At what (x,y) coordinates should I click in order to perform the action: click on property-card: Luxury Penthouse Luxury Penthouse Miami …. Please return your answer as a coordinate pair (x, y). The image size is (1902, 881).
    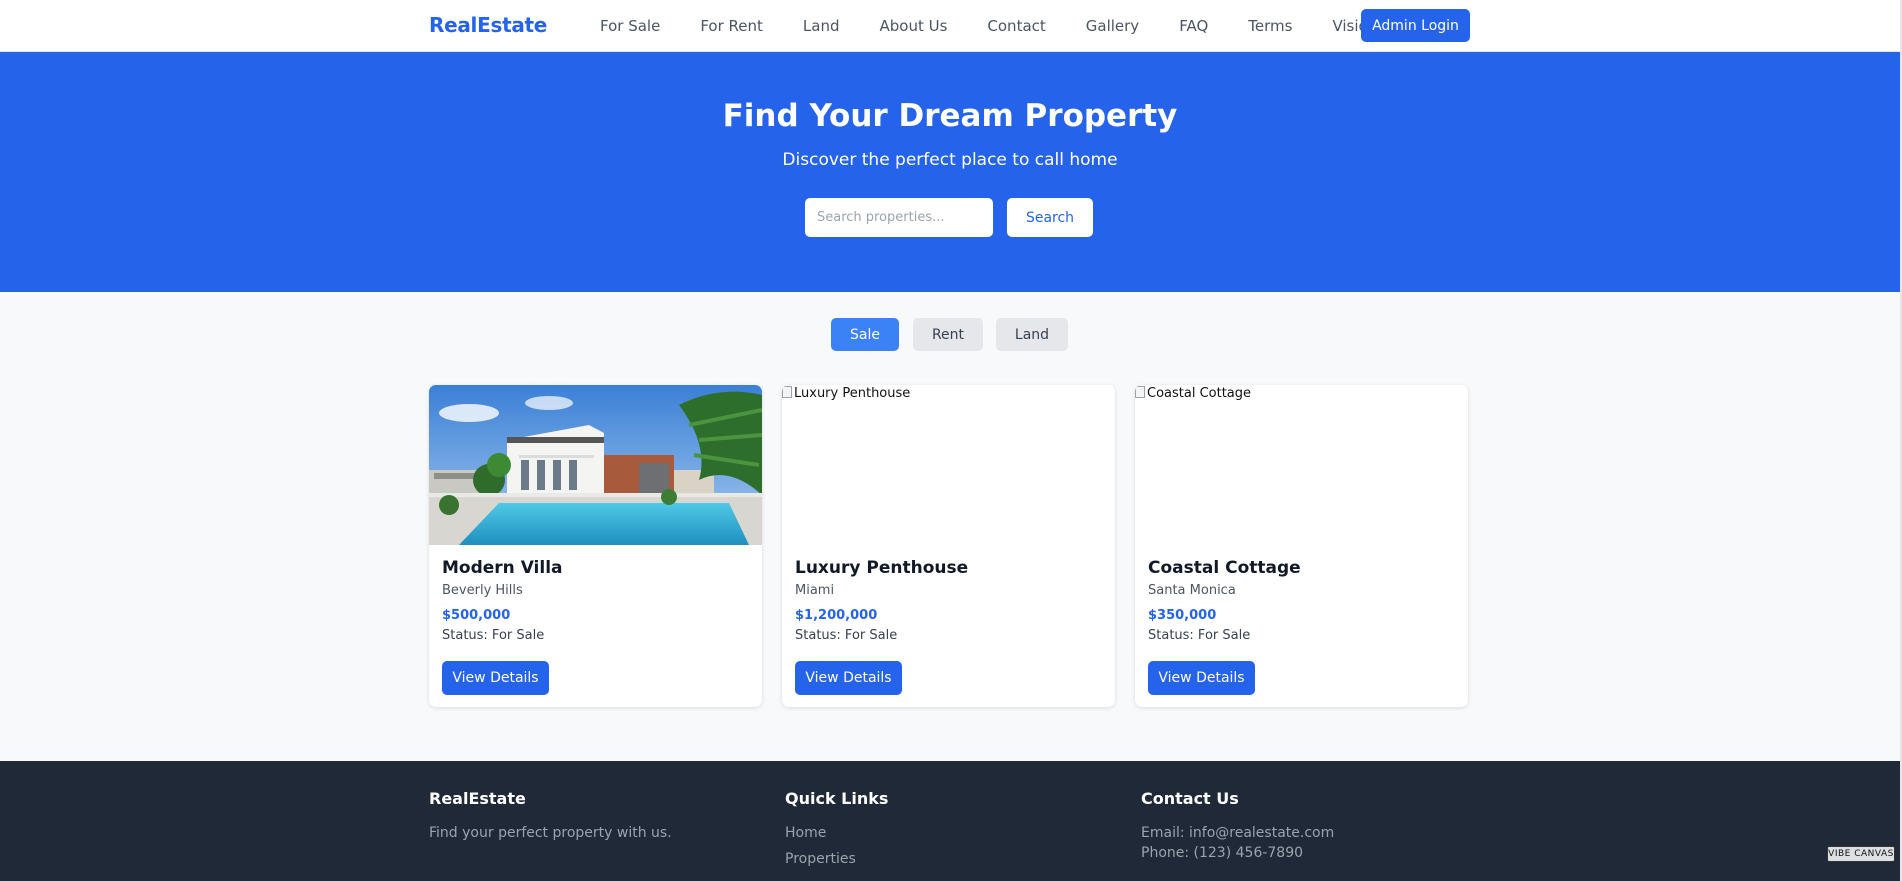
    Looking at the image, I should click on (948, 546).